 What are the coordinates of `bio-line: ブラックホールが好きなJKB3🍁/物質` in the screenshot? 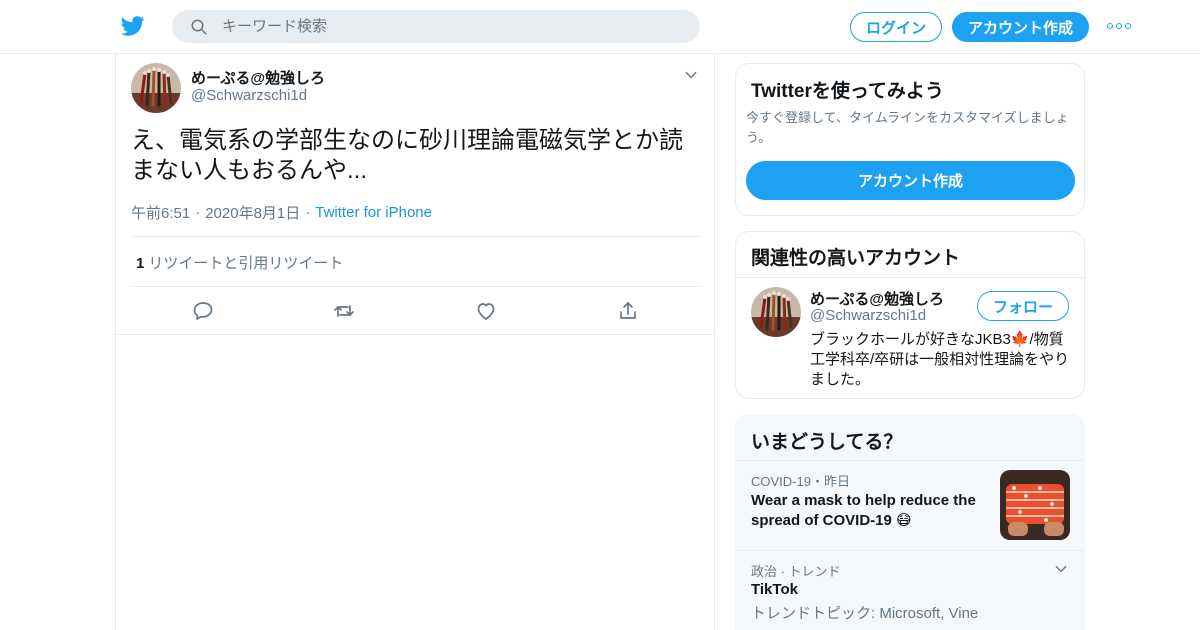 It's located at (937, 339).